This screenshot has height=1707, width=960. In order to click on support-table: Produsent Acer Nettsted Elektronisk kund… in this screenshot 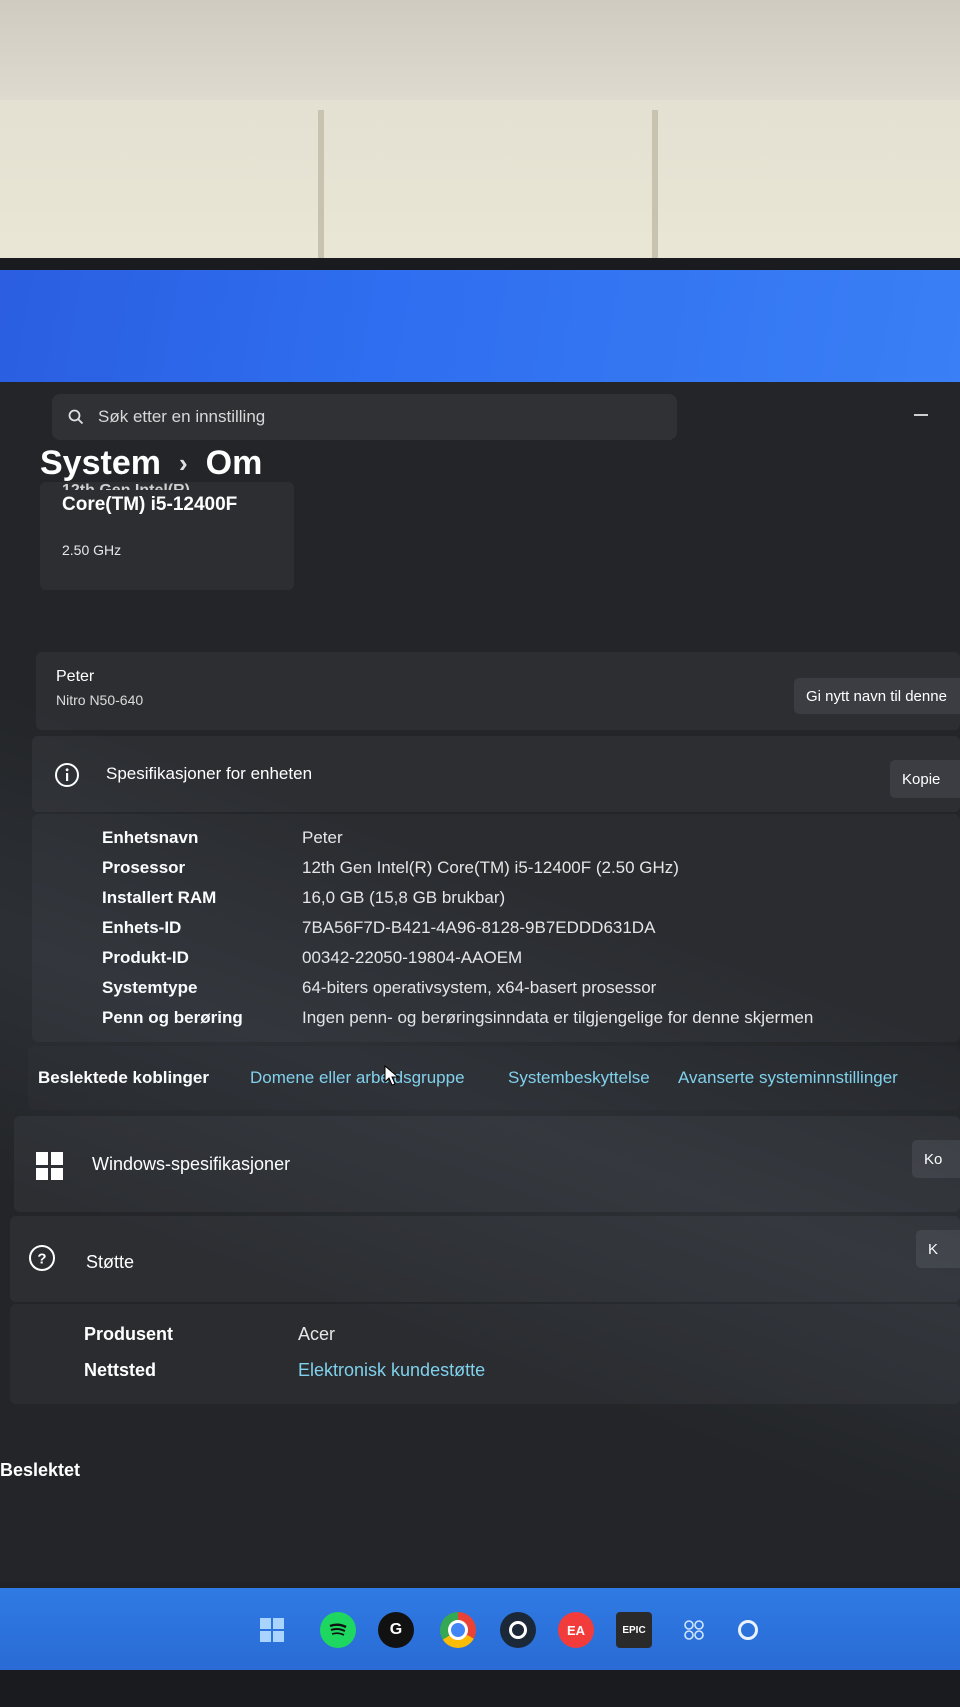, I will do `click(485, 1354)`.